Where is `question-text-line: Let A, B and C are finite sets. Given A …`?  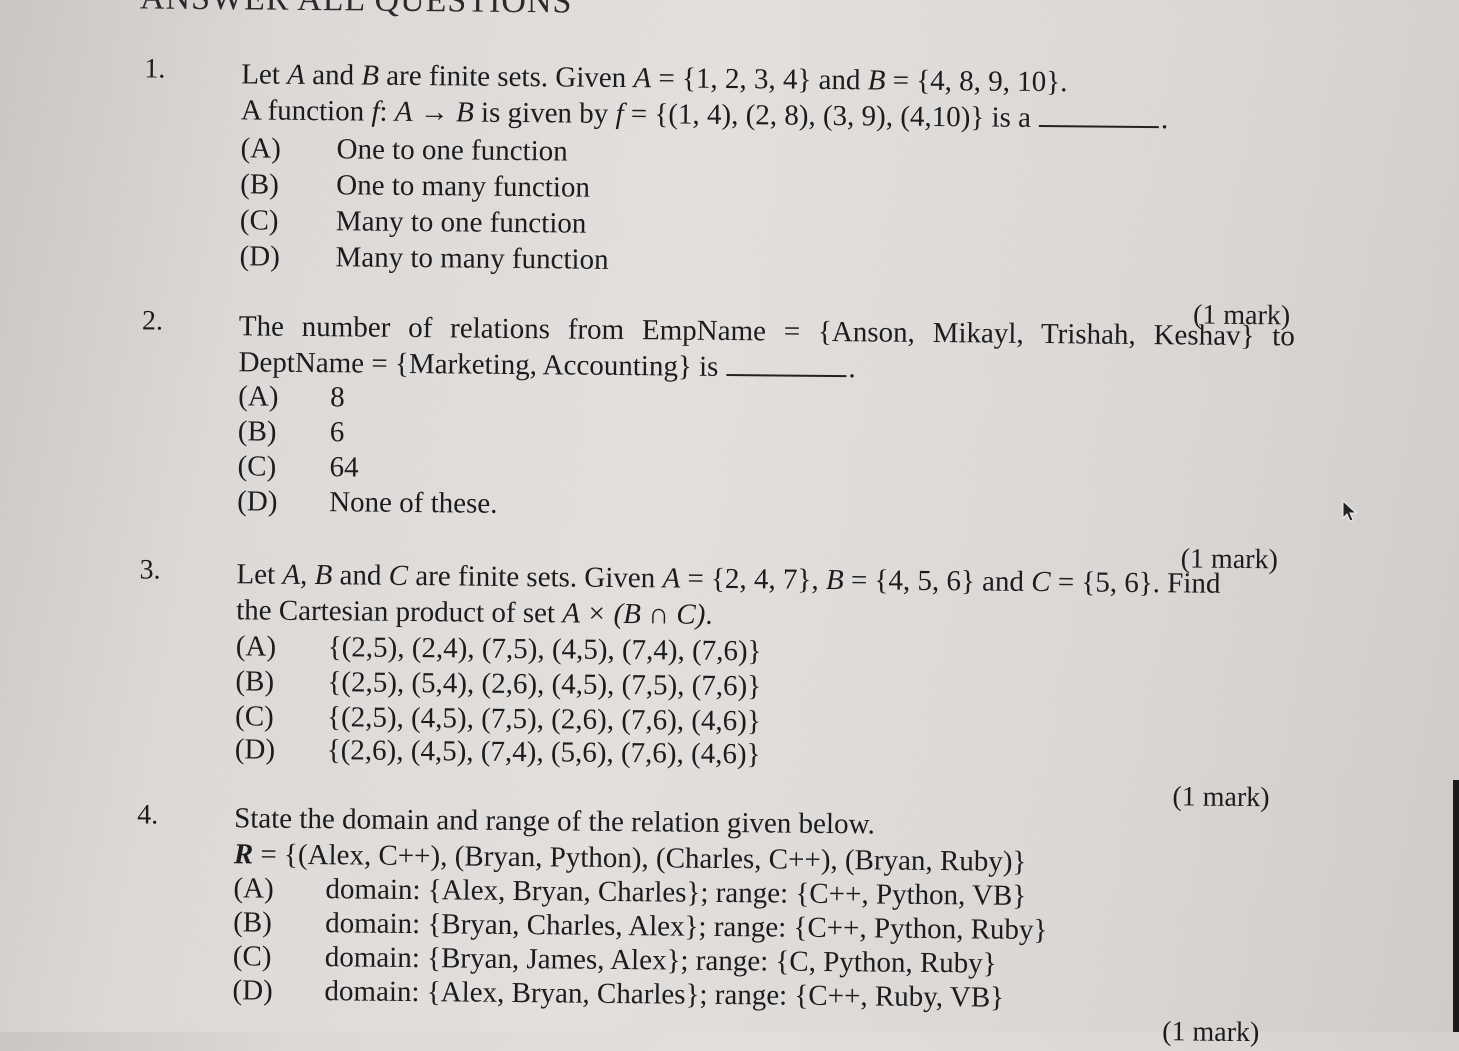
question-text-line: Let A, B and C are finite sets. Given A … is located at coordinates (728, 579).